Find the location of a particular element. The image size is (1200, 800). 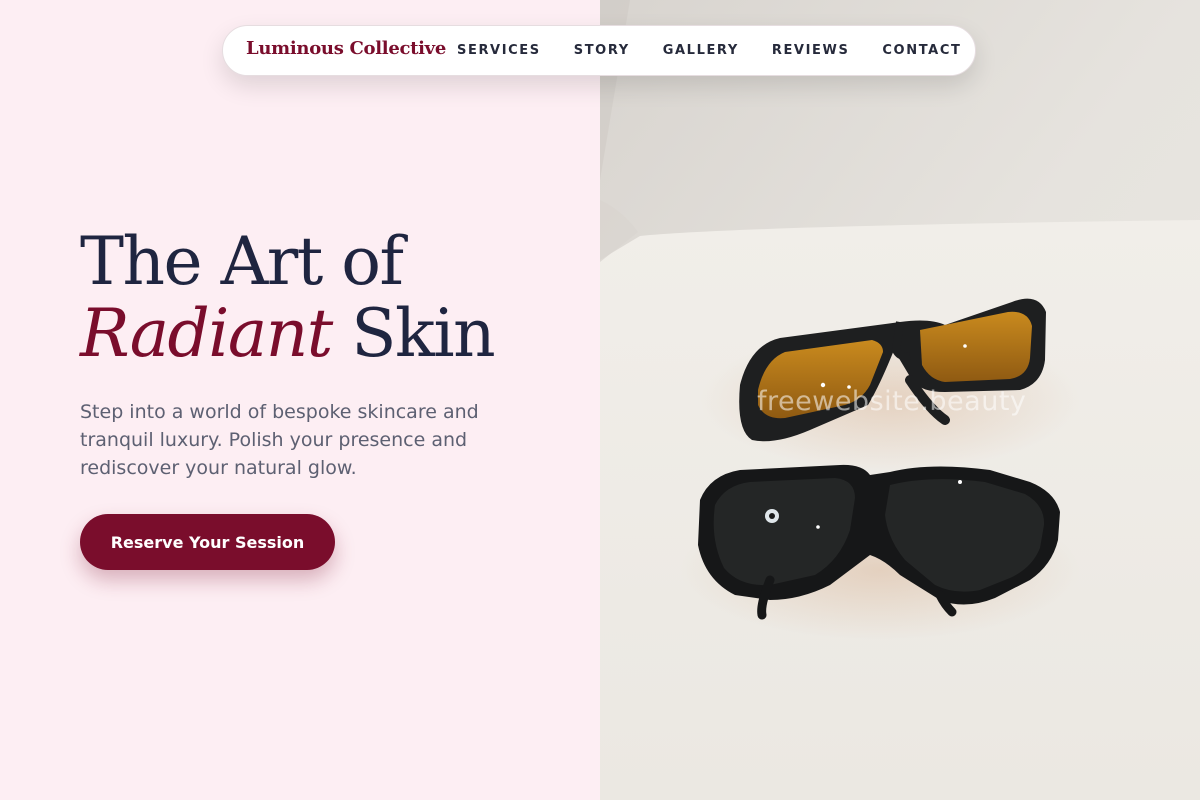

nav-links: SERVICES STORY GALLERY REVIEWS CONTACT is located at coordinates (709, 50).